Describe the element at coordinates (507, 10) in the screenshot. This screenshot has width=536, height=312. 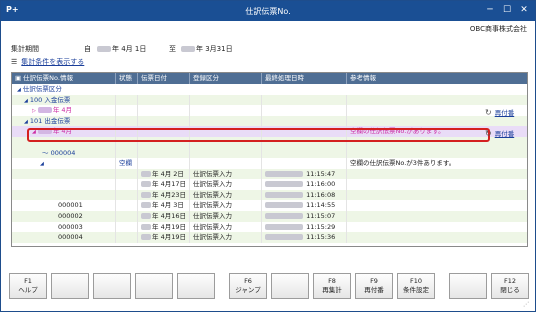
I see `maximize-icon: ☐` at that location.